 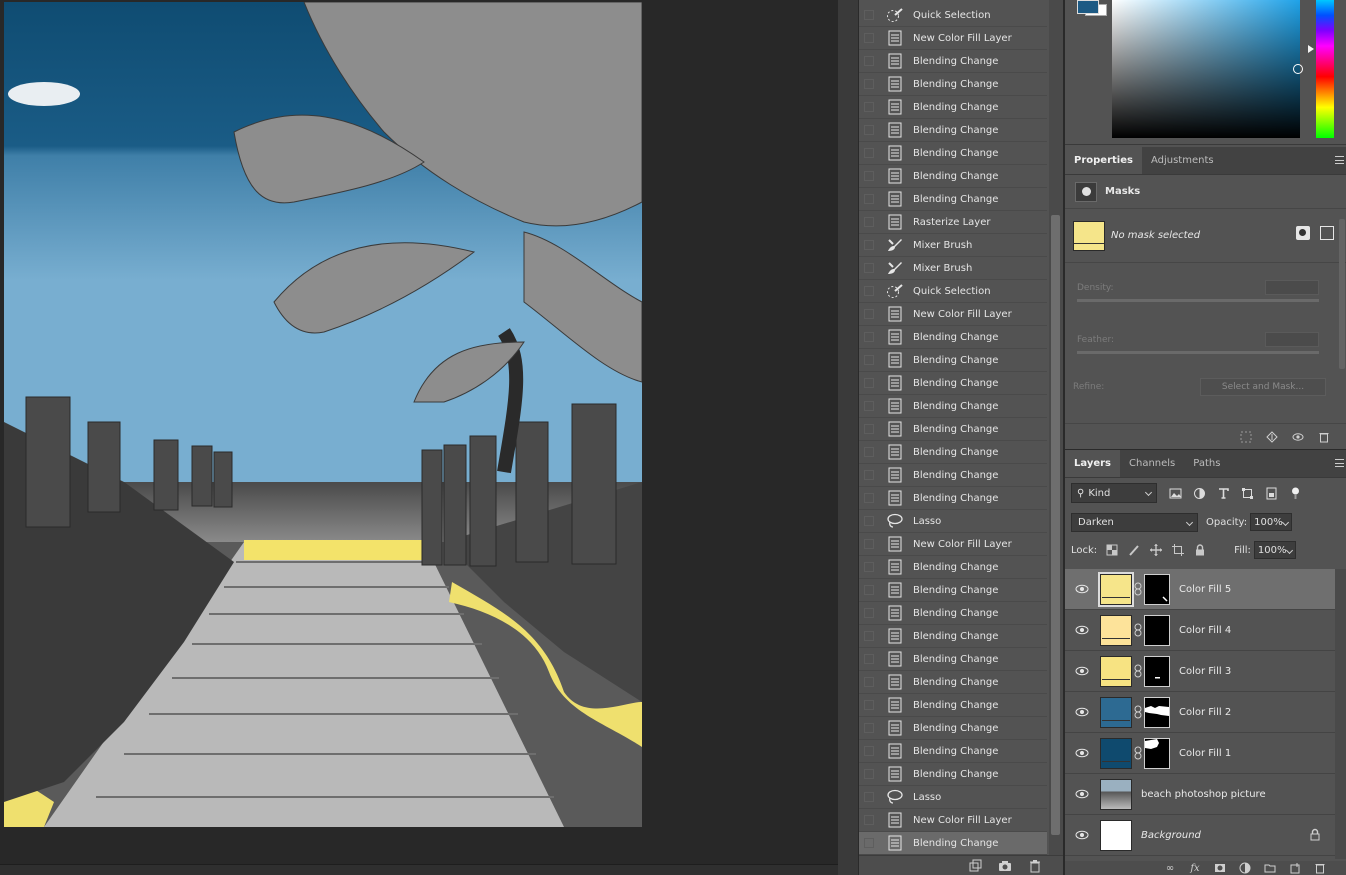 What do you see at coordinates (1178, 550) in the screenshot?
I see `lock-artboard-icon` at bounding box center [1178, 550].